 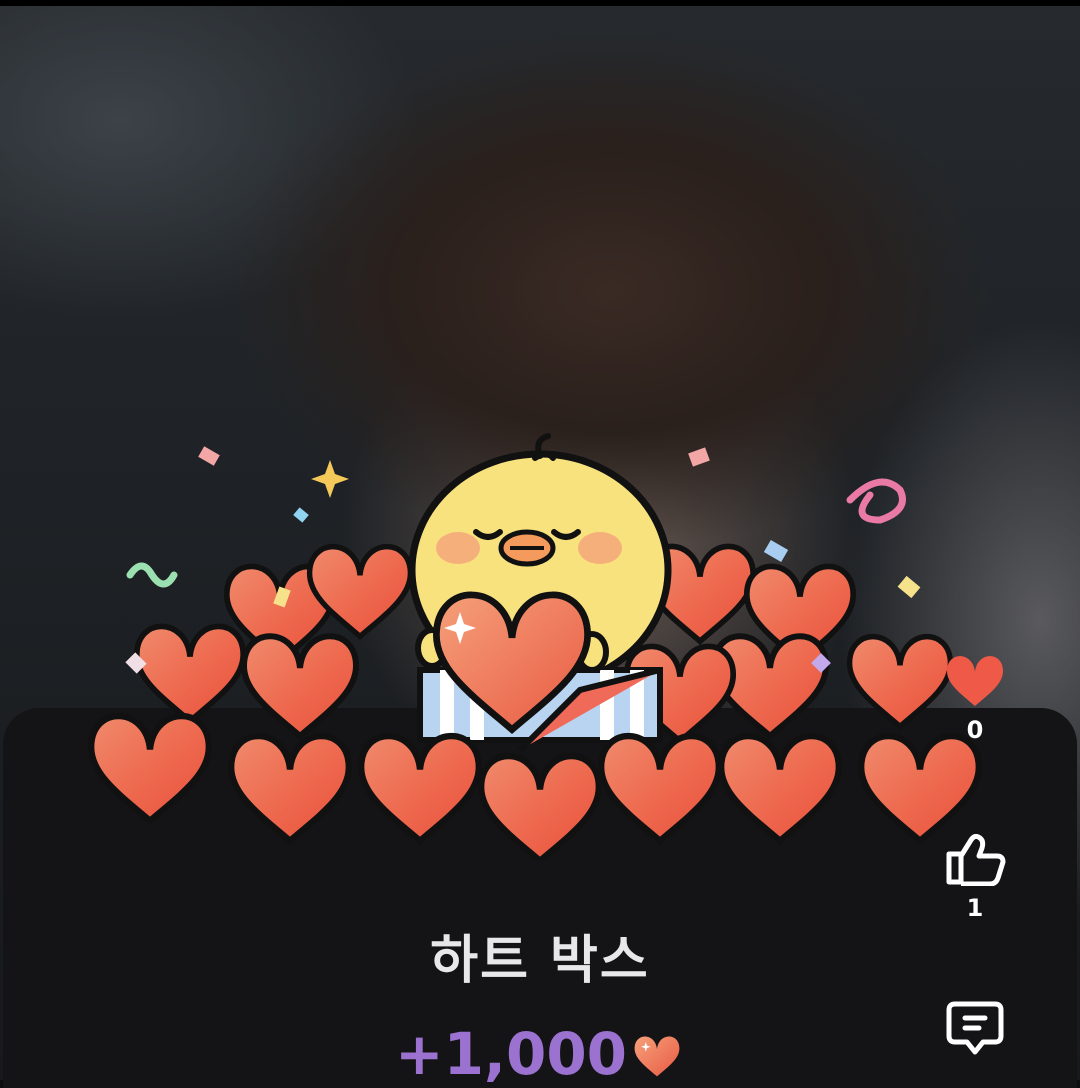 I want to click on reward-amount: +1,000, so click(x=511, y=1054).